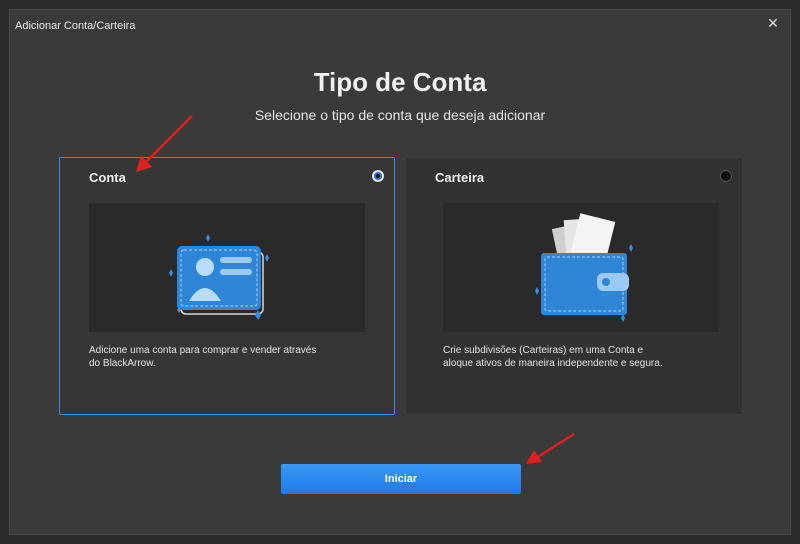 The height and width of the screenshot is (544, 800). Describe the element at coordinates (378, 176) in the screenshot. I see `radio-conta` at that location.